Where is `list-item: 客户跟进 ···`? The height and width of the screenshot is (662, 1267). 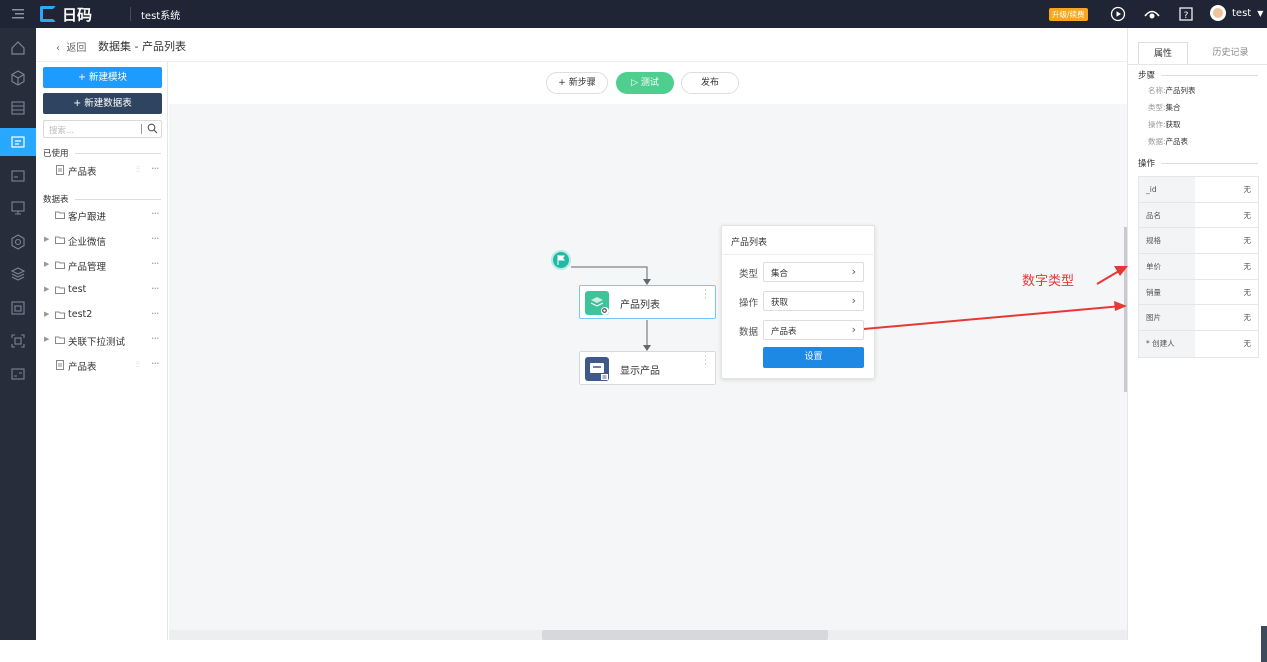
list-item: 客户跟进 ··· is located at coordinates (102, 216).